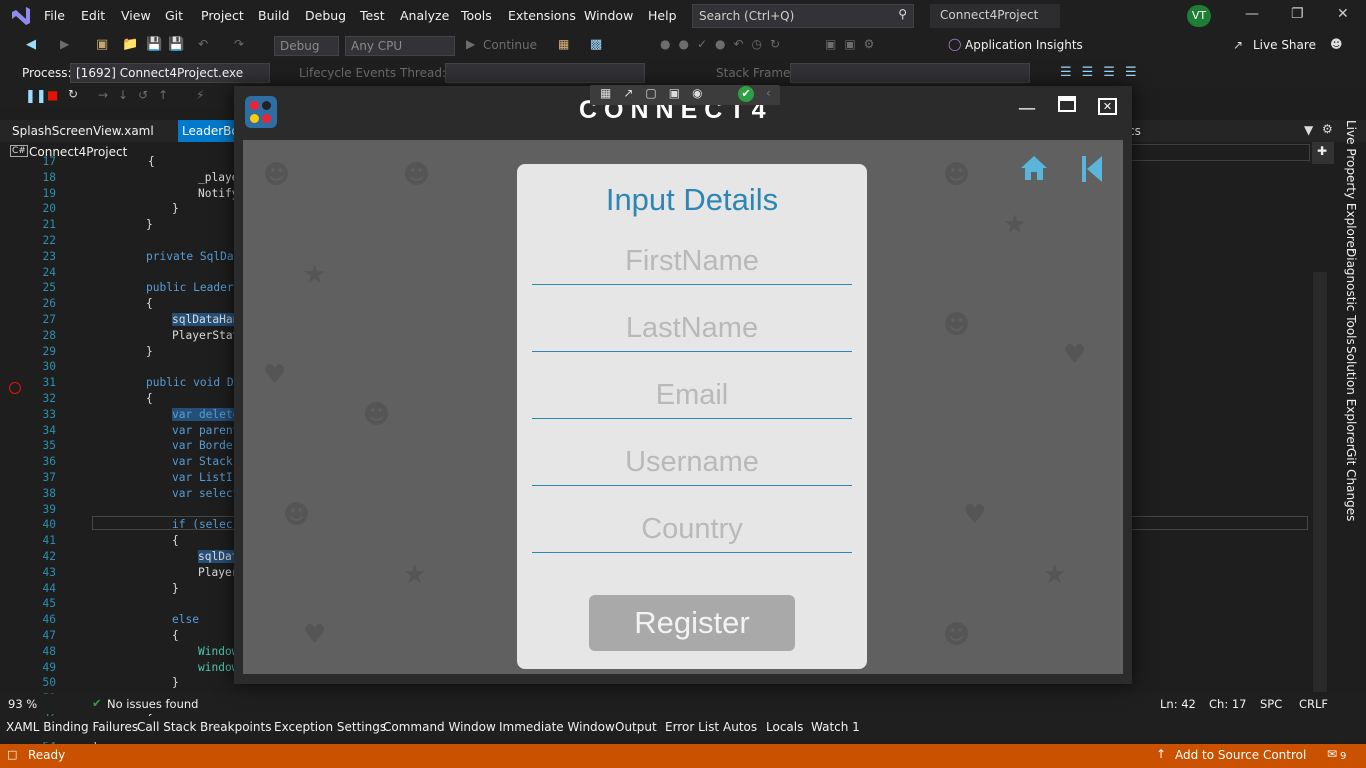 This screenshot has height=768, width=1366. I want to click on browser-link-icon: ▩, so click(596, 44).